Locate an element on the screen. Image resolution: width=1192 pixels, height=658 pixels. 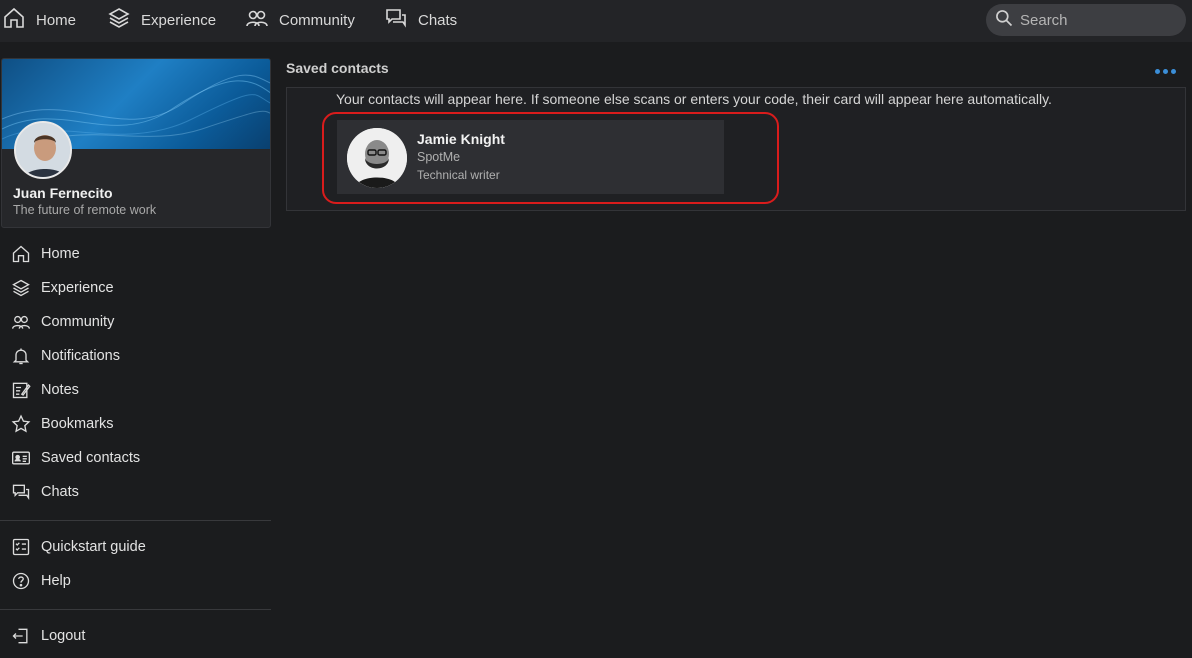
sidebar-item-label: Logout is located at coordinates (63, 636).